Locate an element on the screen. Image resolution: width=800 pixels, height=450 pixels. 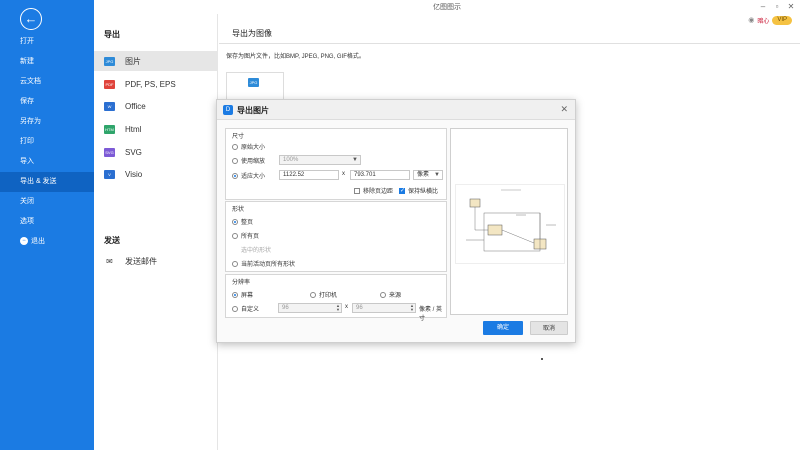
close-window-button: ✕ is located at coordinates (791, 7).